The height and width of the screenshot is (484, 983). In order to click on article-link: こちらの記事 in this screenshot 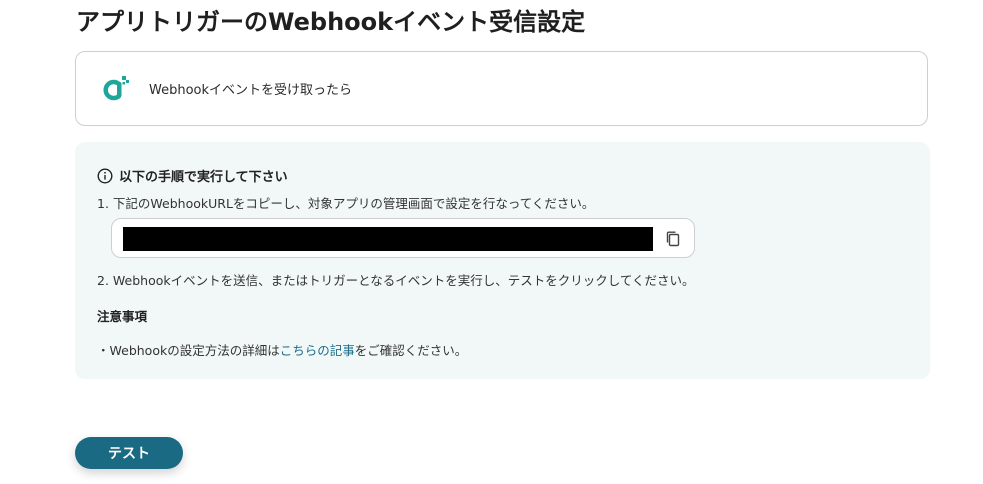, I will do `click(317, 350)`.